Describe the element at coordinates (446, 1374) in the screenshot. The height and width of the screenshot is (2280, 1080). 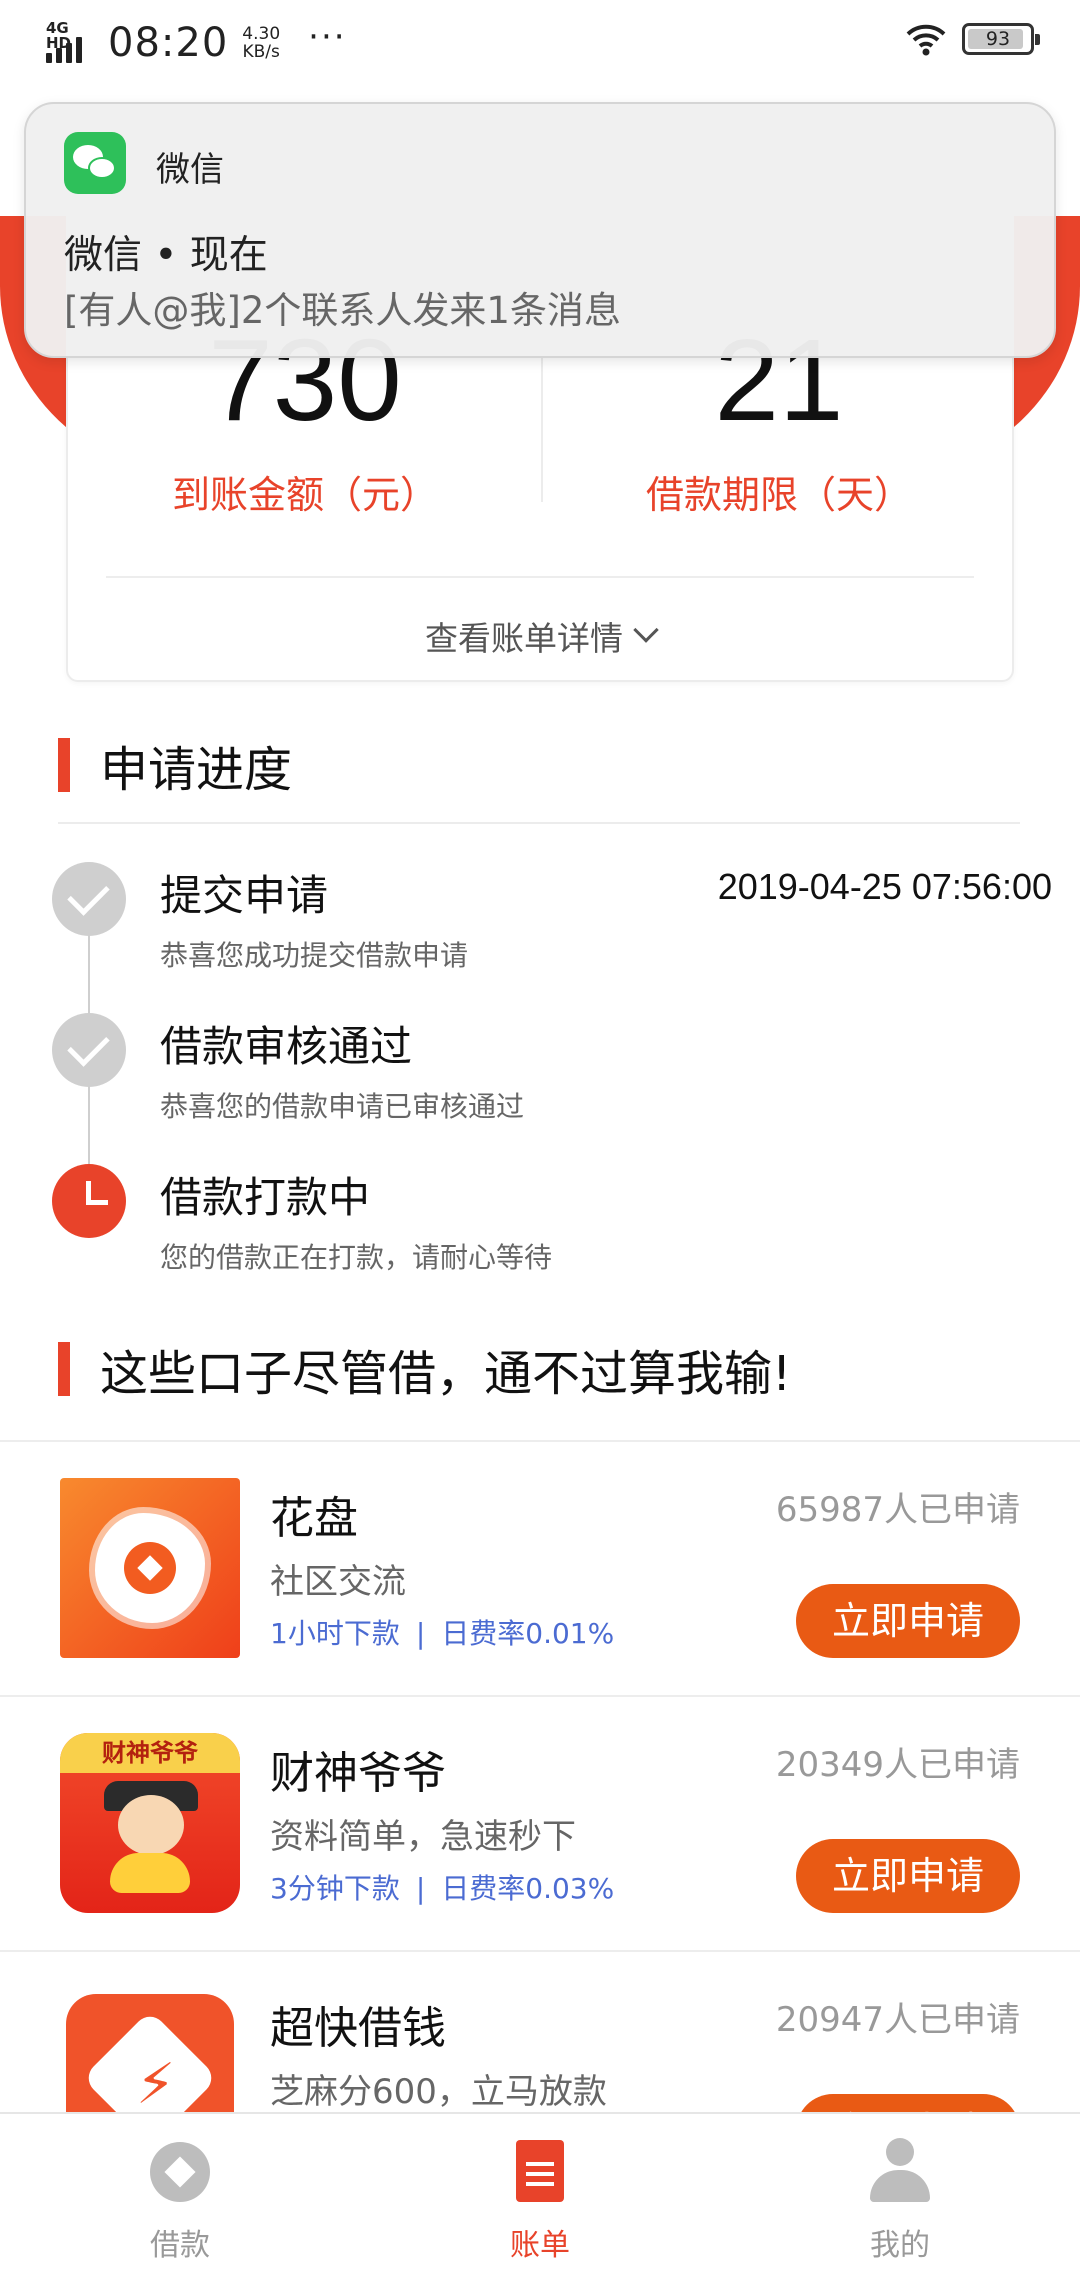
I see `recommend-section-title: 这些口子尽管借，通不过算我输!` at that location.